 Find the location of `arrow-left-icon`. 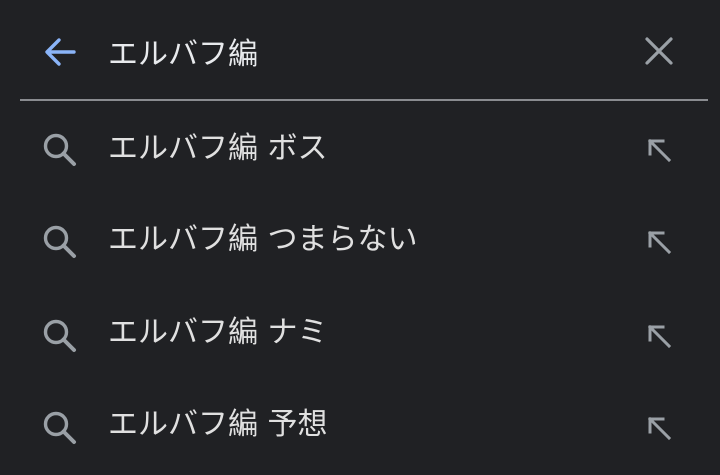

arrow-left-icon is located at coordinates (60, 52).